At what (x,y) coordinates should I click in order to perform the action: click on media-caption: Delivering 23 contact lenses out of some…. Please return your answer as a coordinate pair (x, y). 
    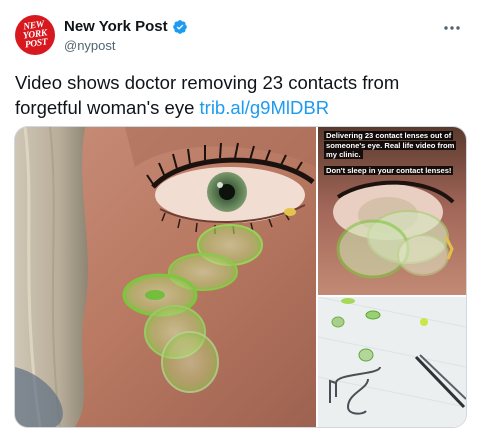
    Looking at the image, I should click on (393, 153).